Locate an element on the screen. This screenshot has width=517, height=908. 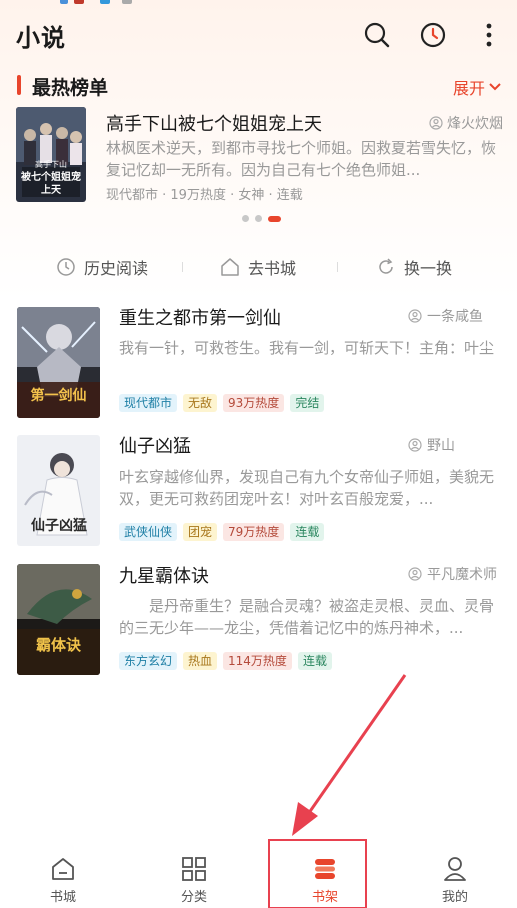
author-name: 平凡魔术师 is located at coordinates (462, 575).